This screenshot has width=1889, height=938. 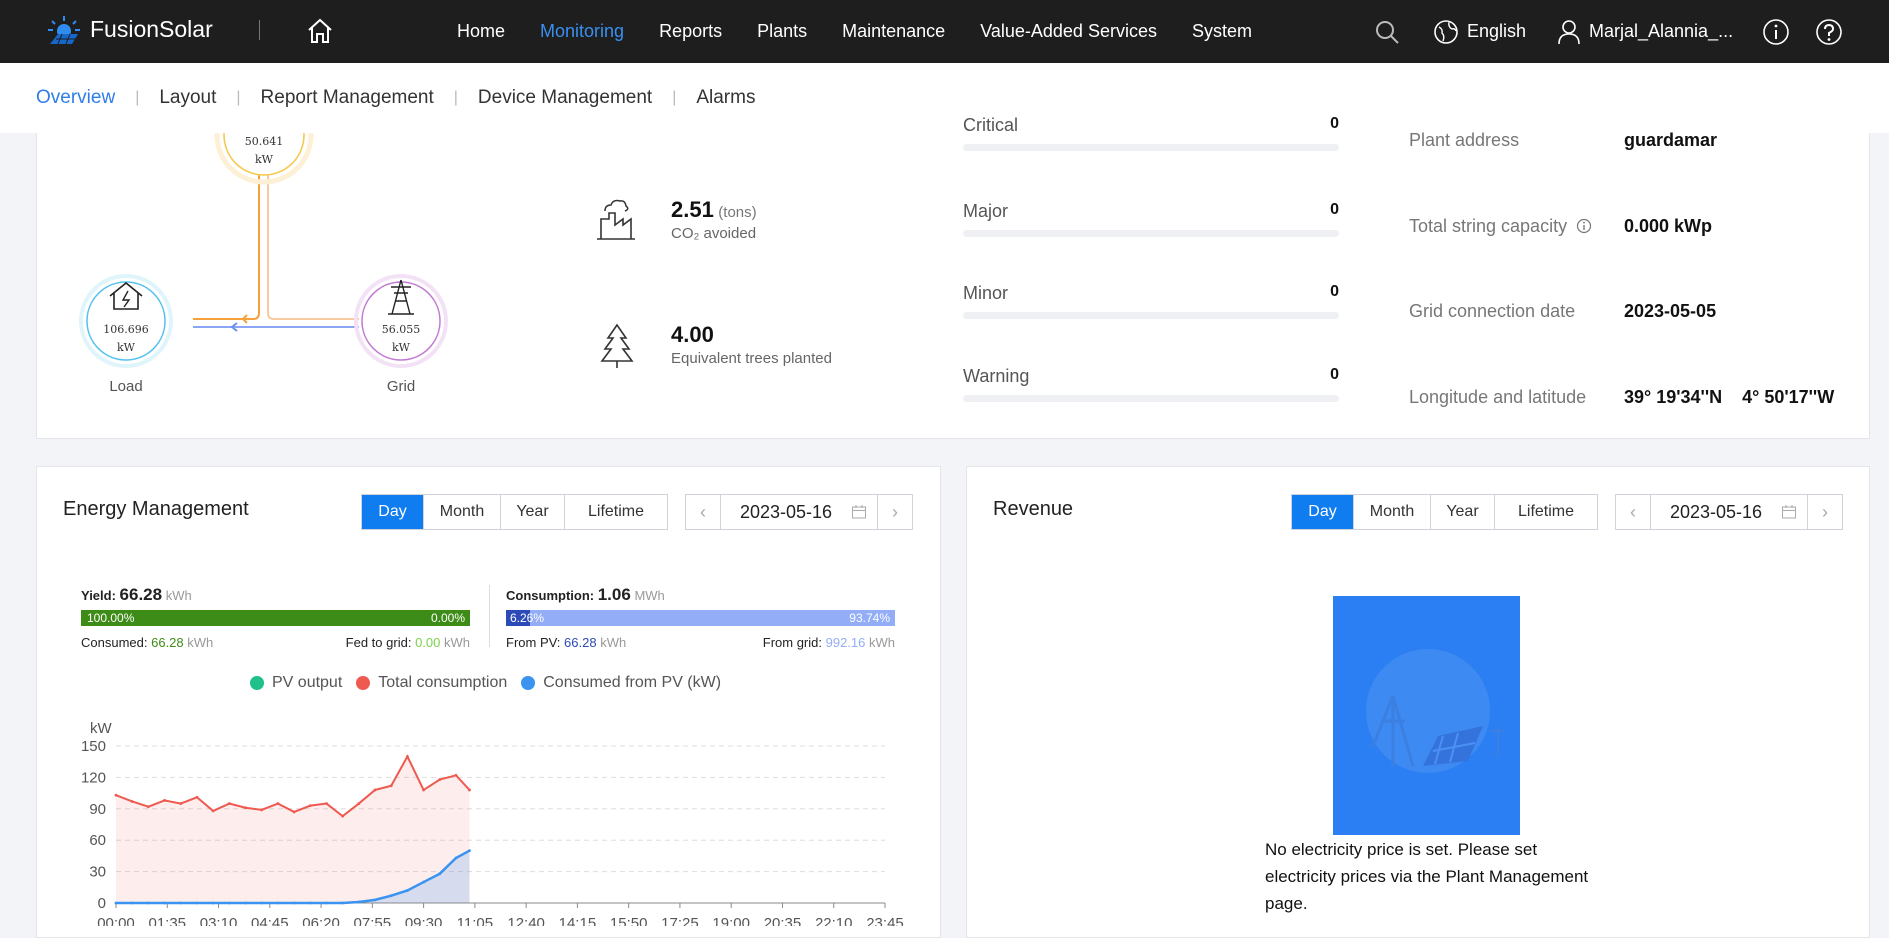 What do you see at coordinates (1033, 509) in the screenshot?
I see `revenue-title: Revenue` at bounding box center [1033, 509].